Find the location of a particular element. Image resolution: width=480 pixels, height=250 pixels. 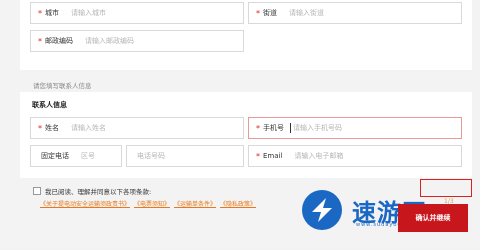

city-label: 城市 is located at coordinates (52, 13).